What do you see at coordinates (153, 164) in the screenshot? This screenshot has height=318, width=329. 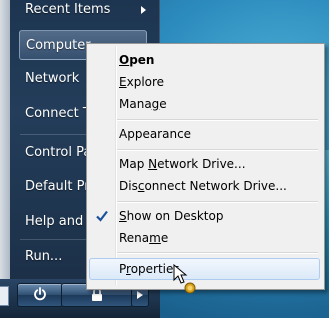 I see `mnemonic-letter: N` at bounding box center [153, 164].